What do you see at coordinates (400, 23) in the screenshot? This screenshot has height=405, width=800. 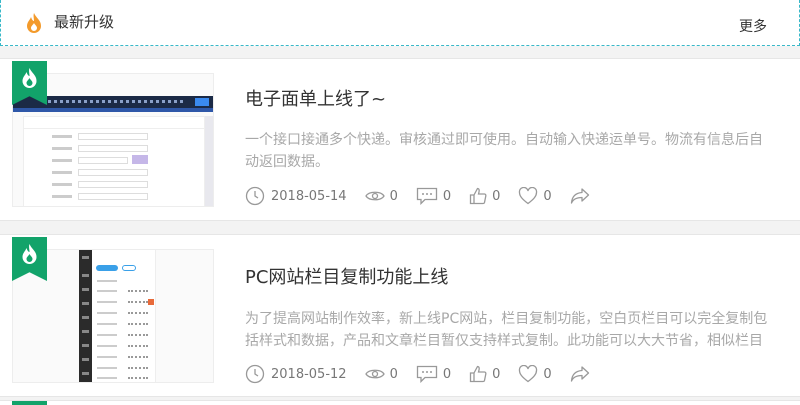 I see `section-header: 最新升级 更多` at bounding box center [400, 23].